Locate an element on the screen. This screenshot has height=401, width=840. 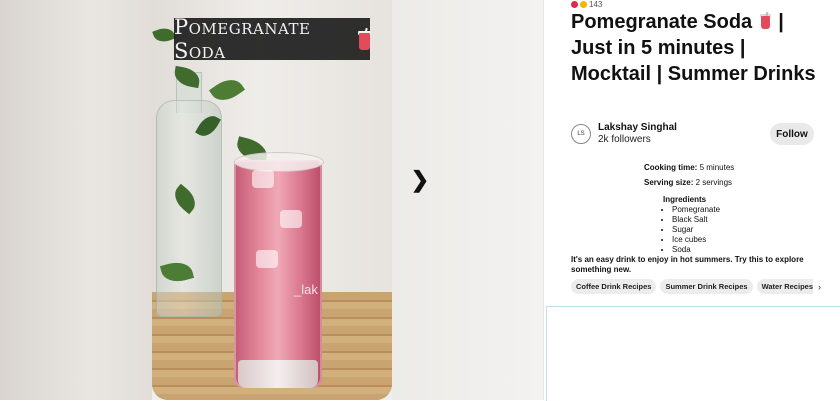
wow-reaction-icon is located at coordinates (583, 4).